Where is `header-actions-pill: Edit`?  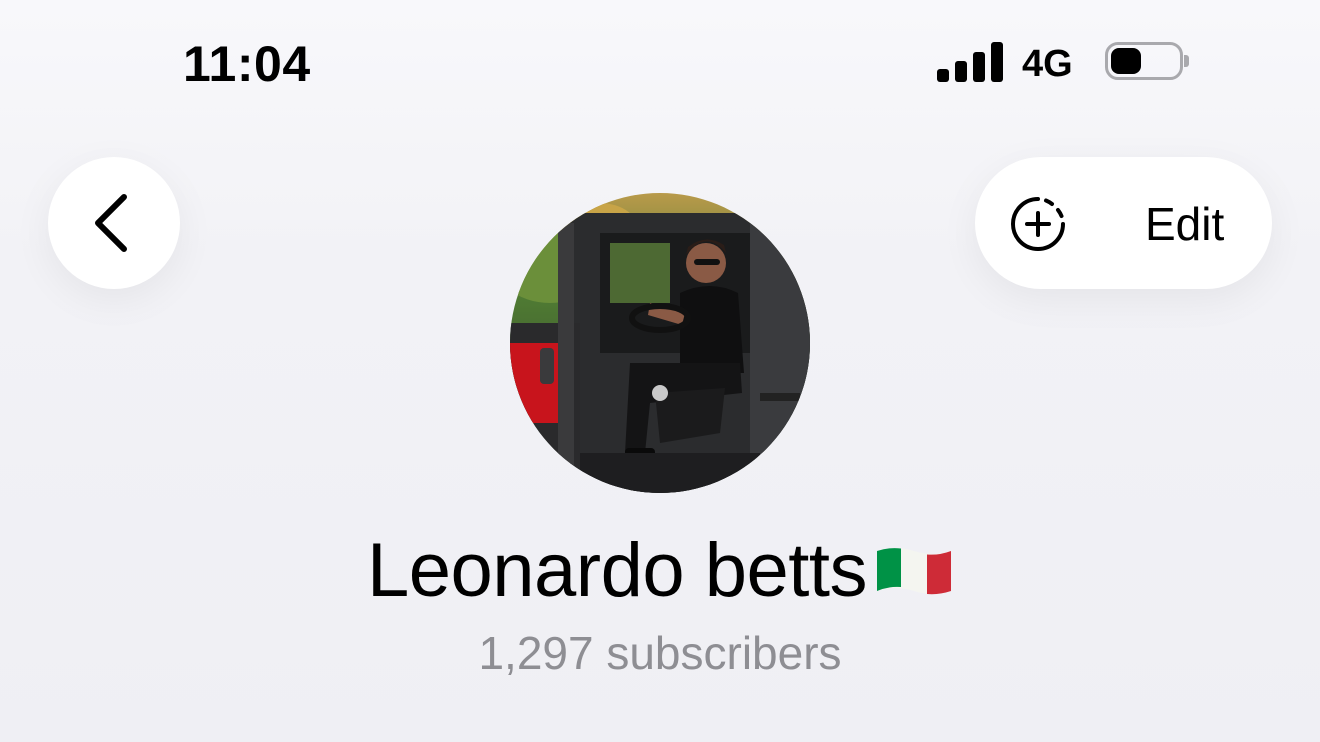
header-actions-pill: Edit is located at coordinates (1123, 223).